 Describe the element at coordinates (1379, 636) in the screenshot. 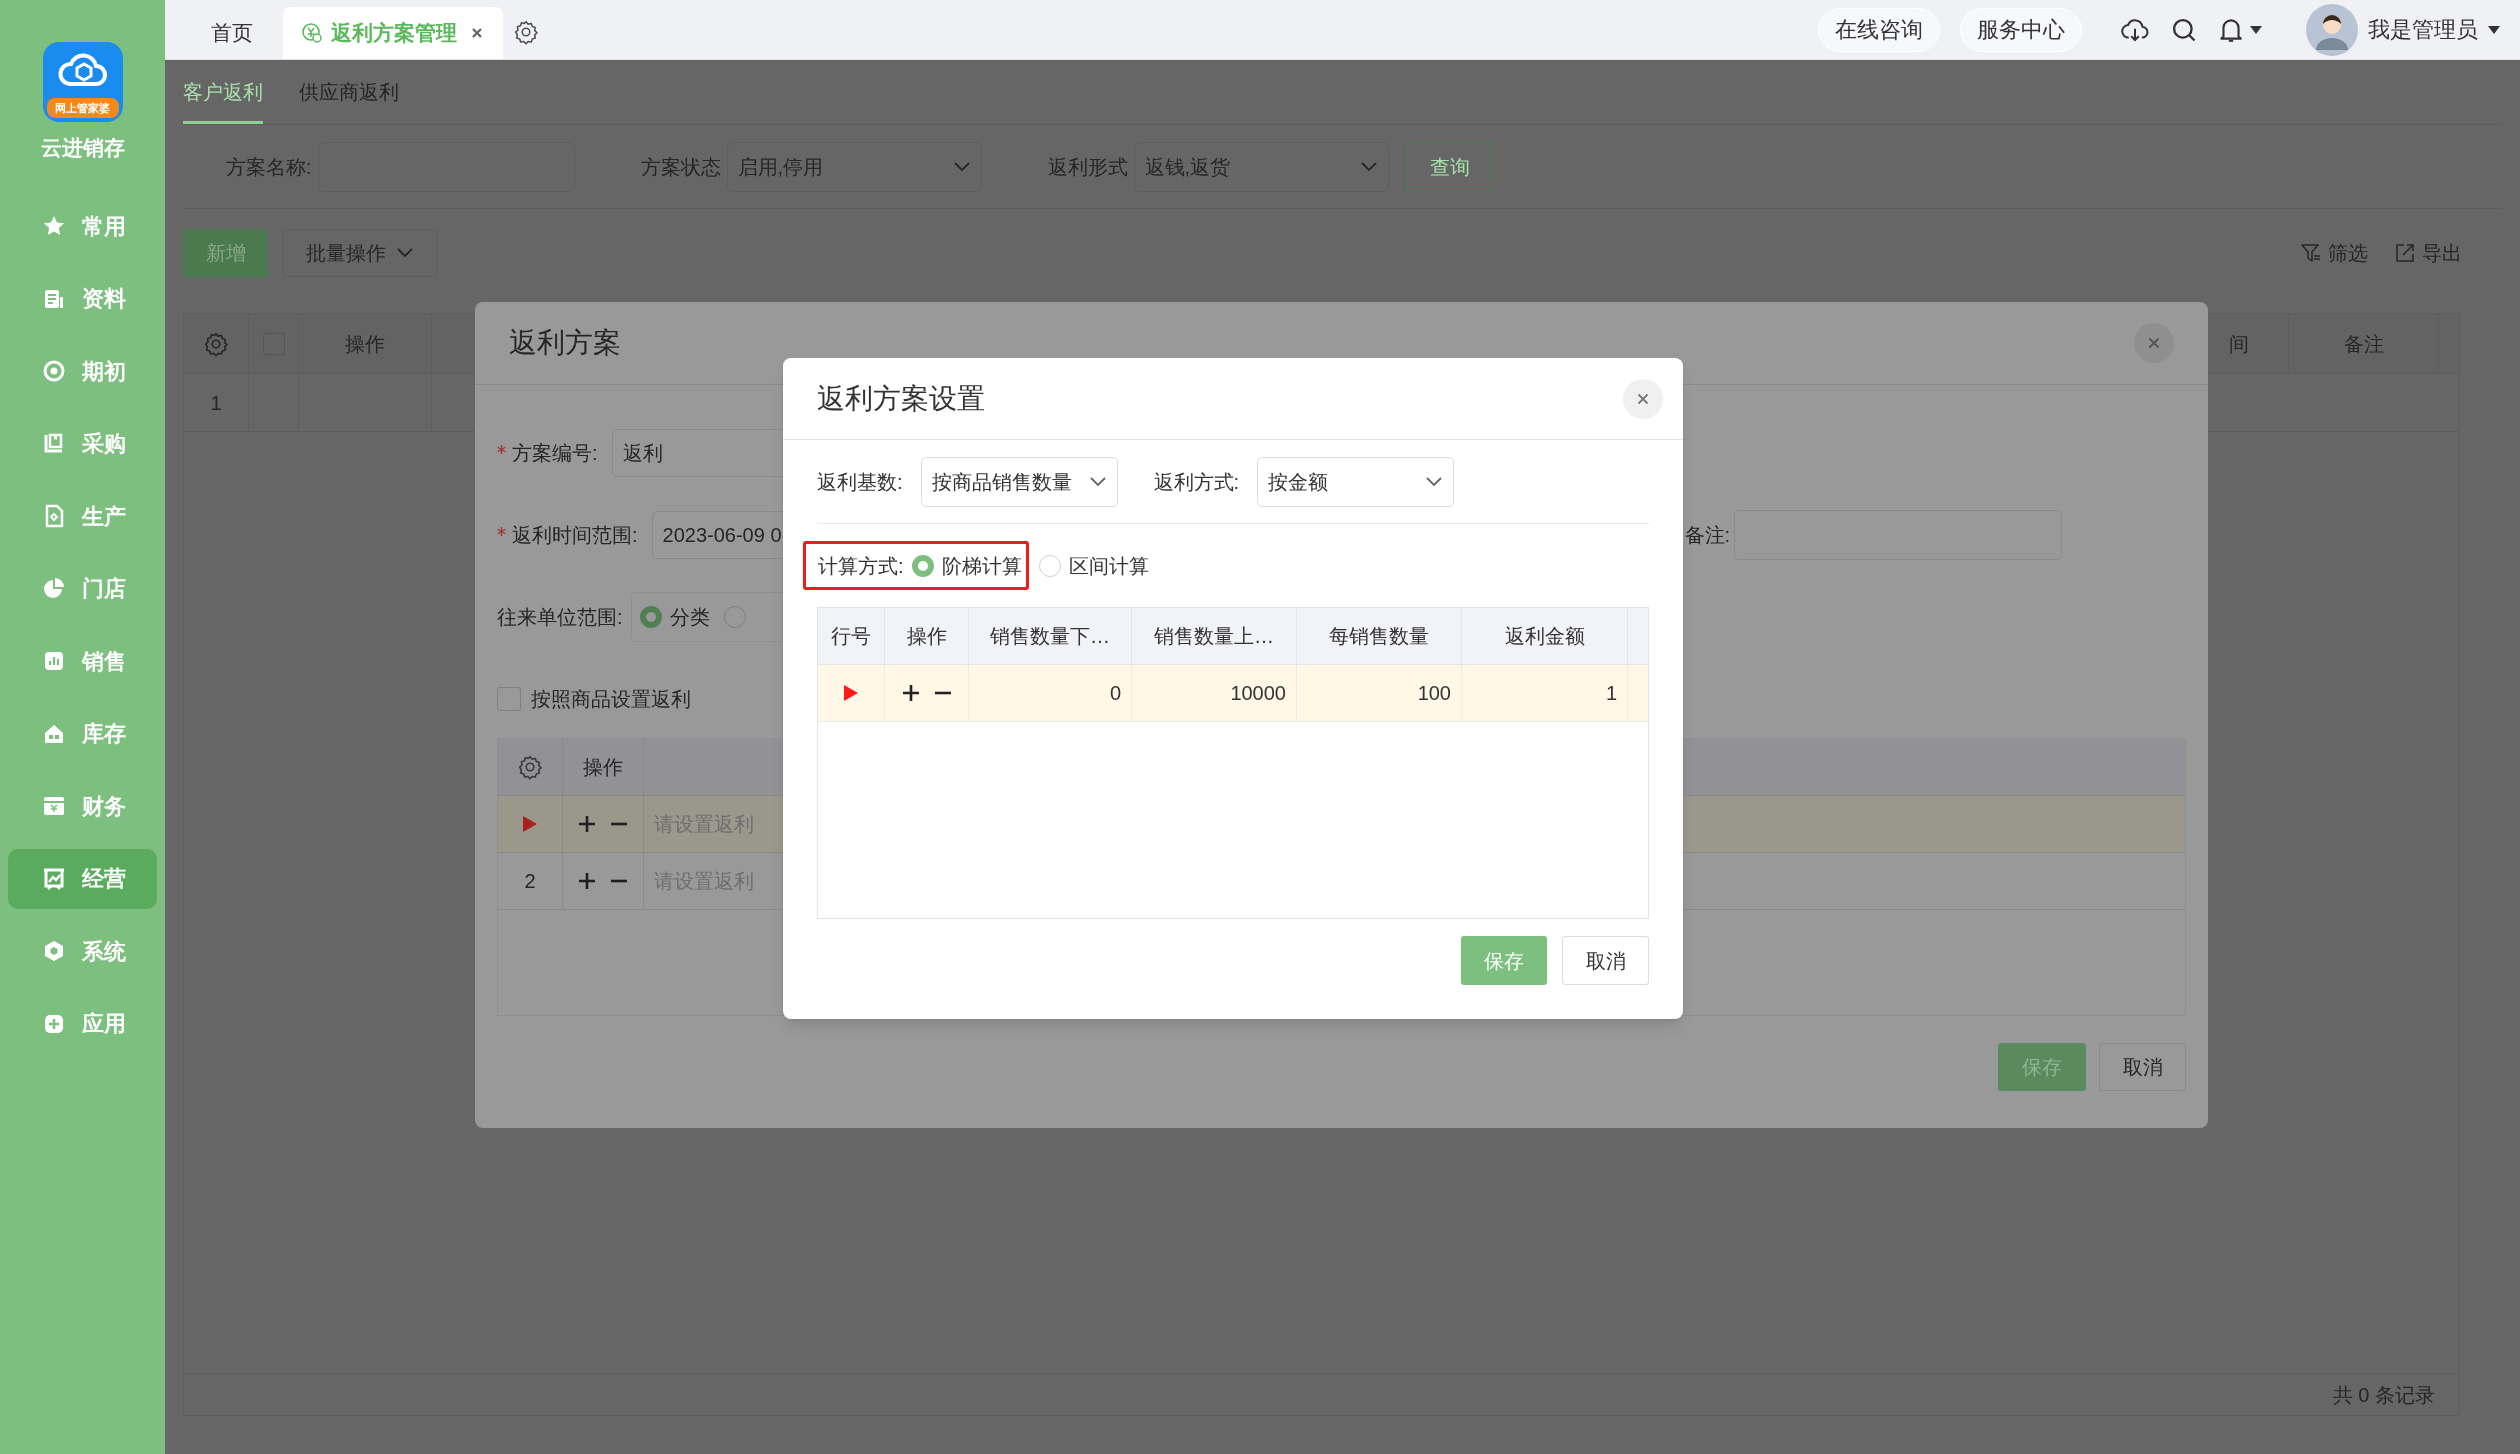

I see `column-header: 每销售数量` at that location.